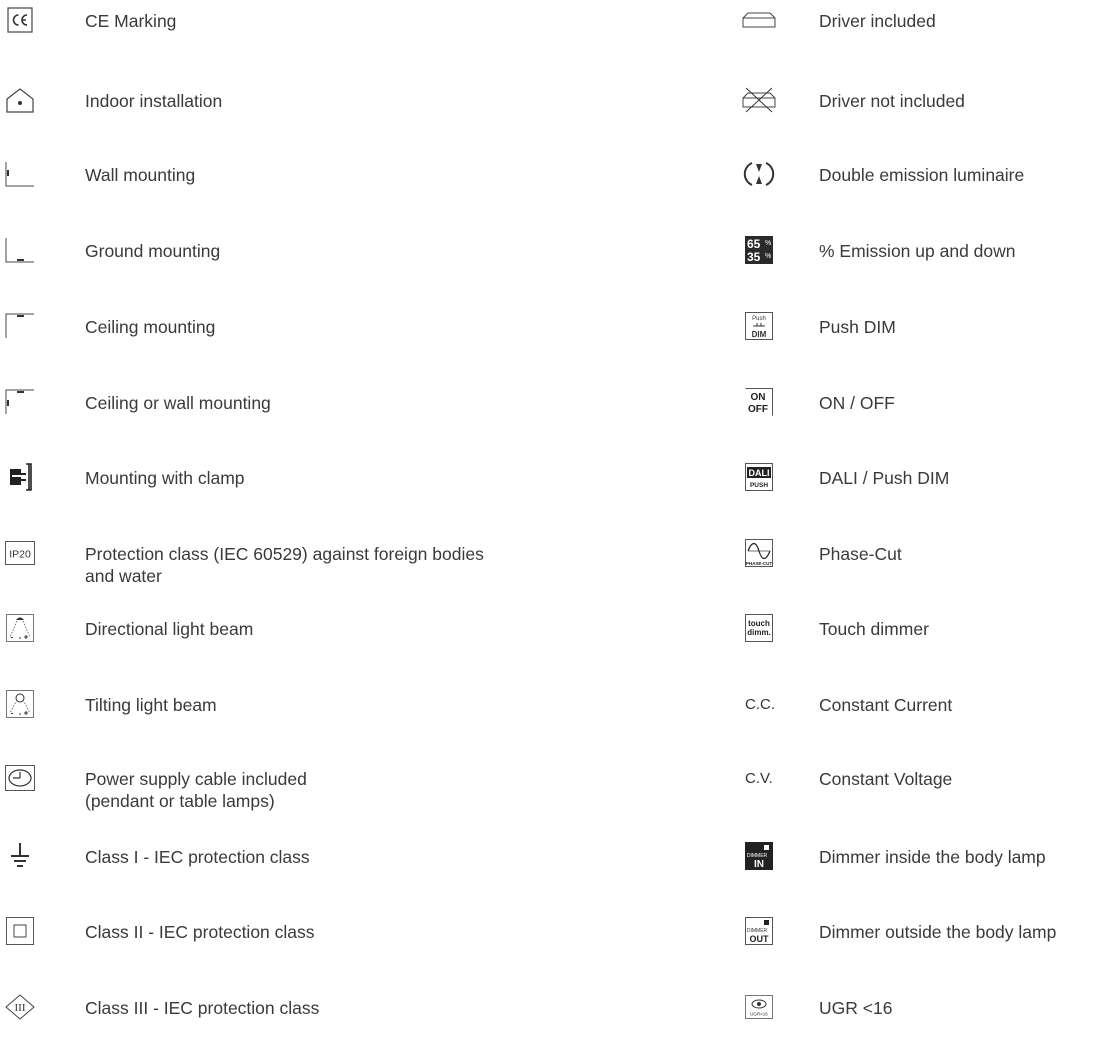 The image size is (1104, 1053). Describe the element at coordinates (131, 21) in the screenshot. I see `legend-label: CE Marking` at that location.